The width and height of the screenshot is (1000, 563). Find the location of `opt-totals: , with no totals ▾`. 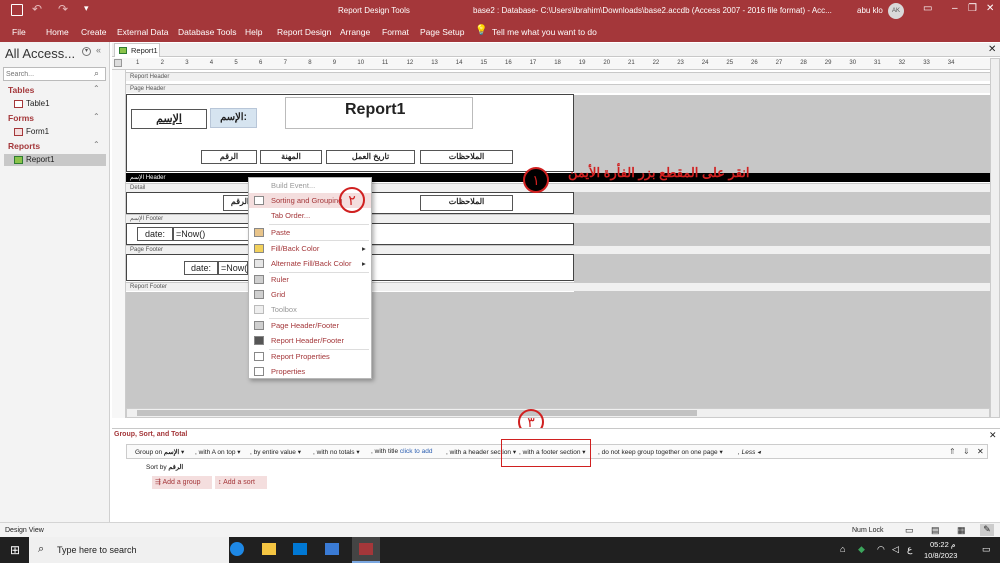

opt-totals: , with no totals ▾ is located at coordinates (336, 452).